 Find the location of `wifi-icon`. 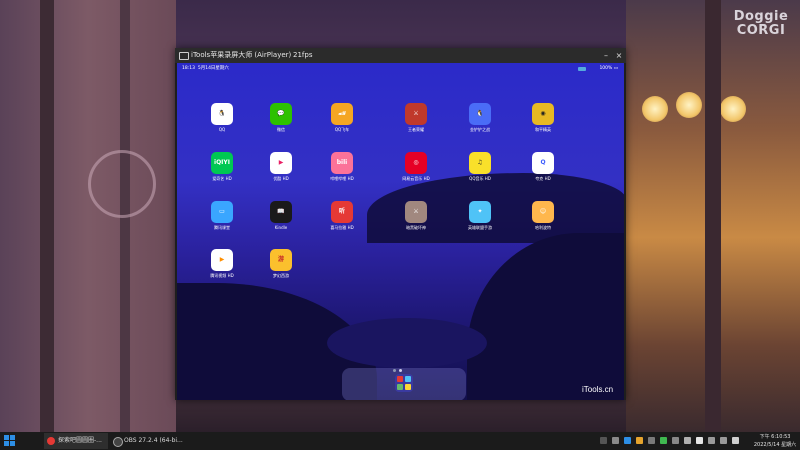

wifi-icon is located at coordinates (582, 69).